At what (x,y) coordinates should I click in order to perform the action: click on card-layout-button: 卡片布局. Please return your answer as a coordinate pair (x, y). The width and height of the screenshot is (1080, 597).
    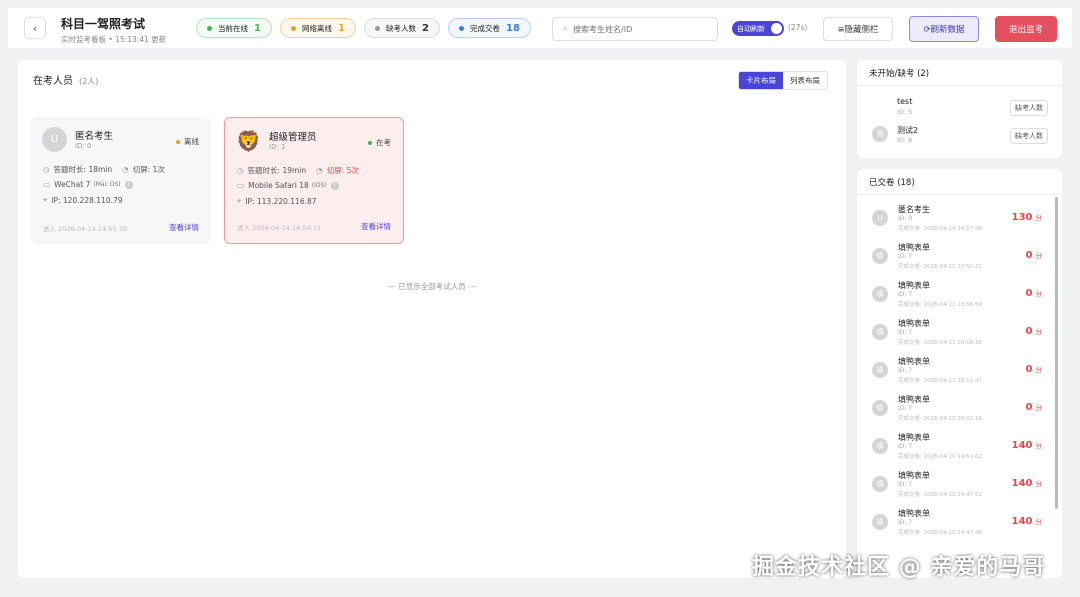
    Looking at the image, I should click on (761, 80).